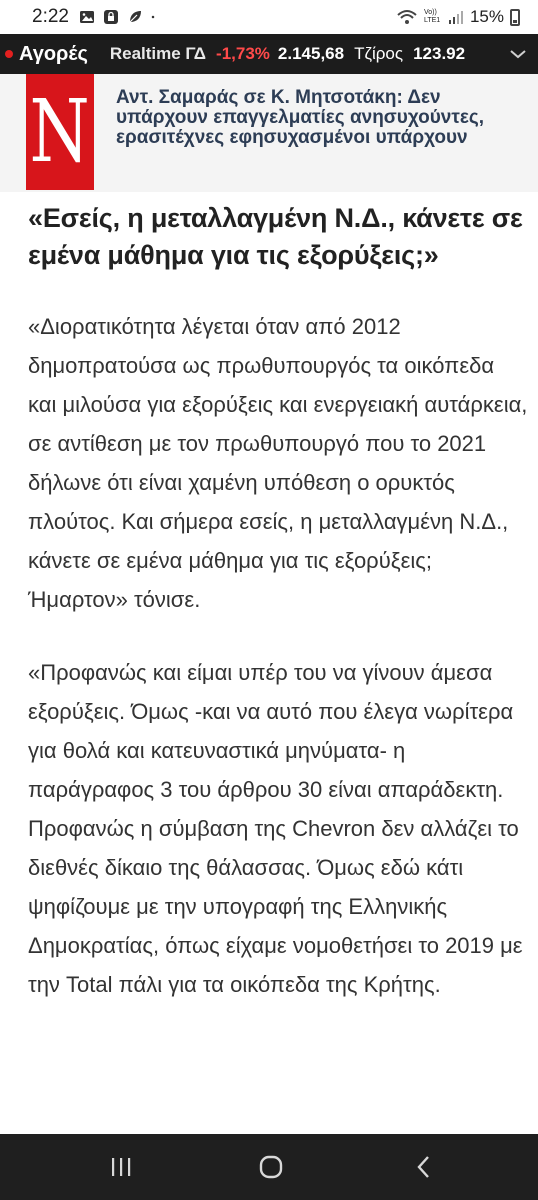  I want to click on status-time: 2:22, so click(50, 16).